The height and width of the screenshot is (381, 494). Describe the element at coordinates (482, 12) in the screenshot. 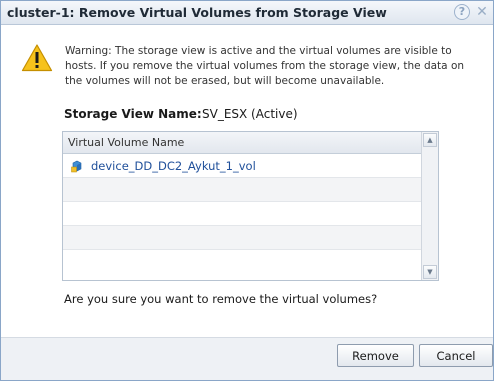

I see `close-icon: ✕` at that location.